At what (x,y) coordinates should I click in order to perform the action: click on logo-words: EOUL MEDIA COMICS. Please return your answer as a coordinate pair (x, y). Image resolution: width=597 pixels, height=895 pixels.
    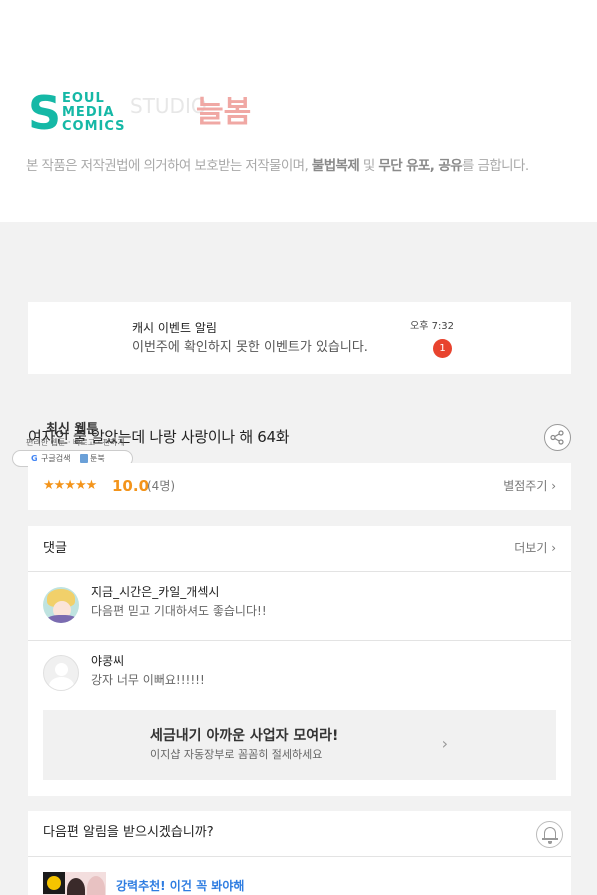
    Looking at the image, I should click on (94, 113).